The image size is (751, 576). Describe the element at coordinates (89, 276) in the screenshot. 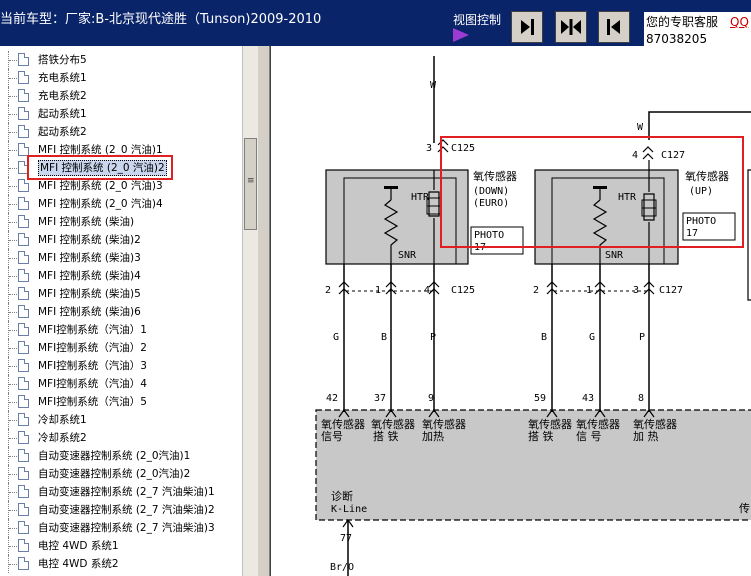

I see `tree-item-label: MFI 控制系统 (柴油)4` at that location.